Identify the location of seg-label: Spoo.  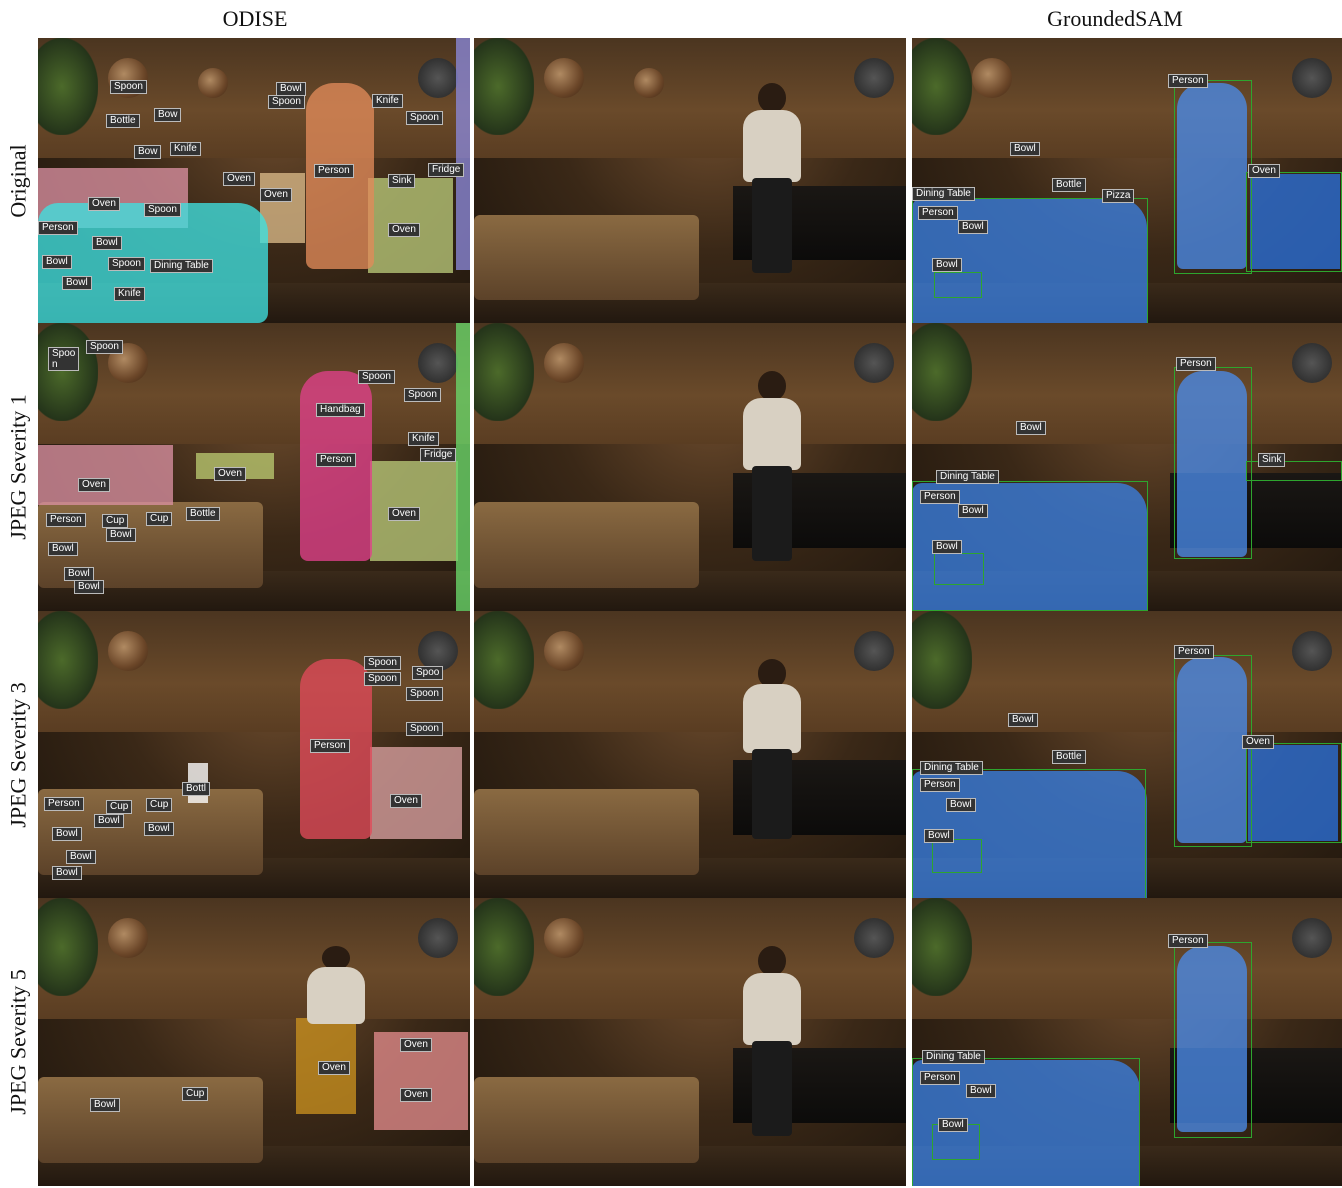
(428, 673).